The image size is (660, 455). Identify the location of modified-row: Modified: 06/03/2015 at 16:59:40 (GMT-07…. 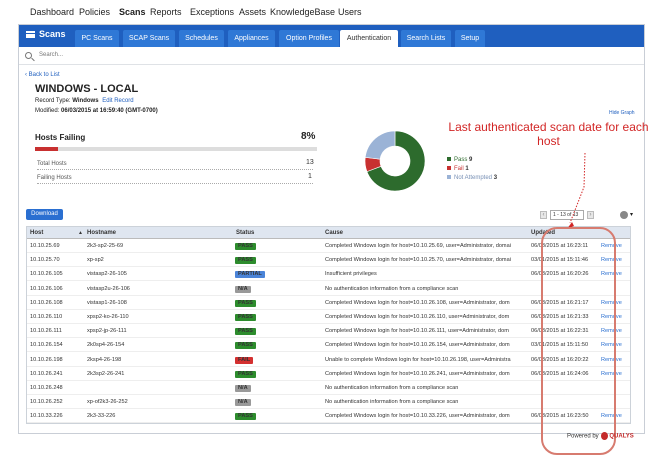
(96, 111).